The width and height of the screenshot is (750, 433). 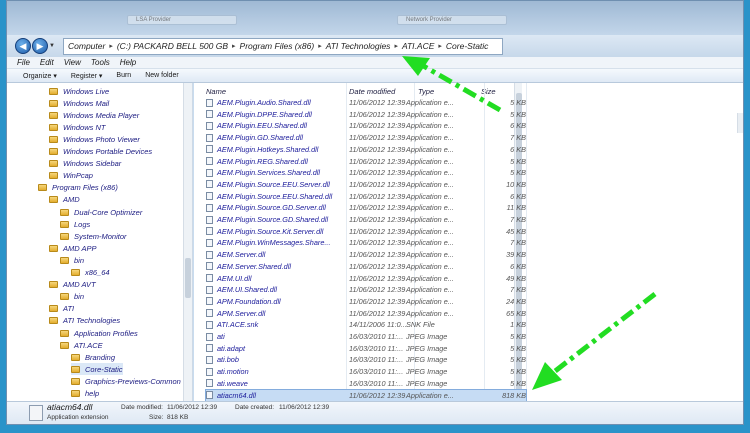 What do you see at coordinates (188, 278) in the screenshot?
I see `scrollbar-thumb` at bounding box center [188, 278].